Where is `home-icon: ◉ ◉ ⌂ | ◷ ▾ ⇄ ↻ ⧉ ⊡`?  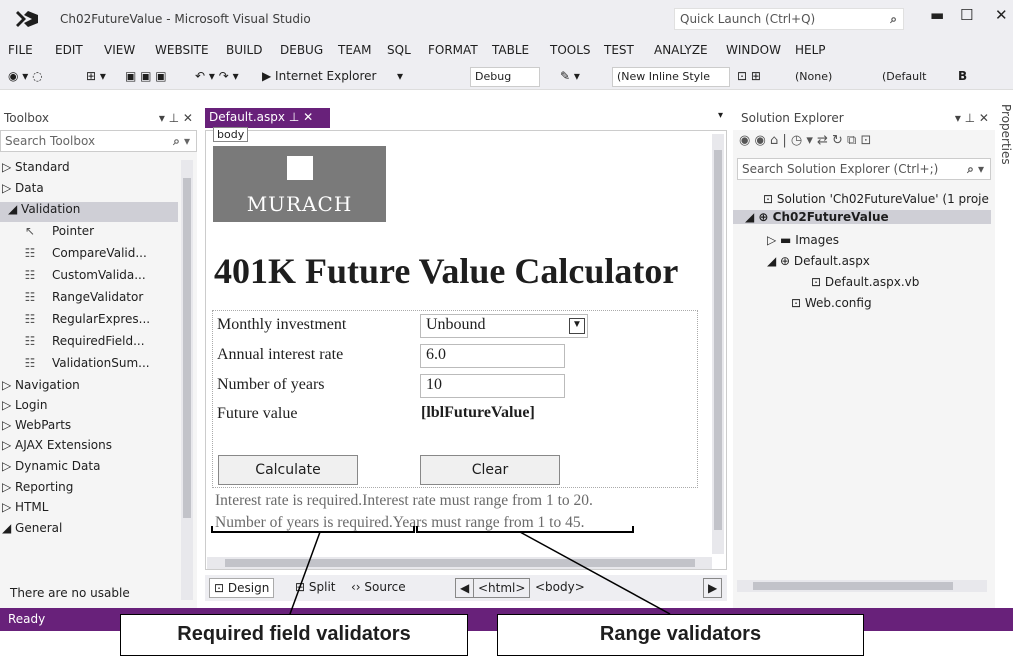
home-icon: ◉ ◉ ⌂ | ◷ ▾ ⇄ ↻ ⧉ ⊡ is located at coordinates (805, 140).